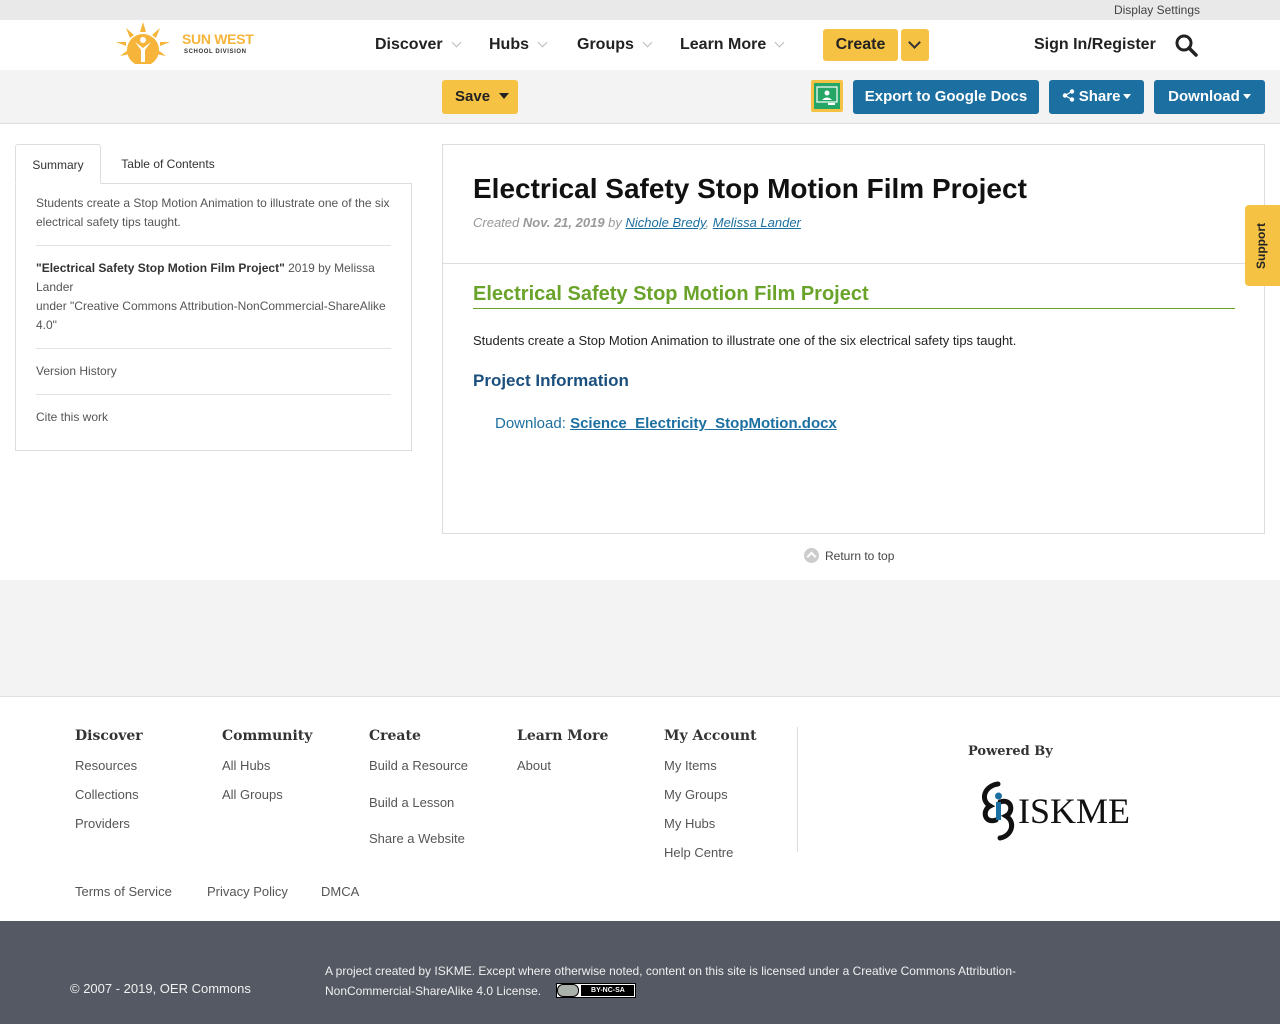 This screenshot has height=1024, width=1280. What do you see at coordinates (1204, 96) in the screenshot?
I see `download-label: Download` at bounding box center [1204, 96].